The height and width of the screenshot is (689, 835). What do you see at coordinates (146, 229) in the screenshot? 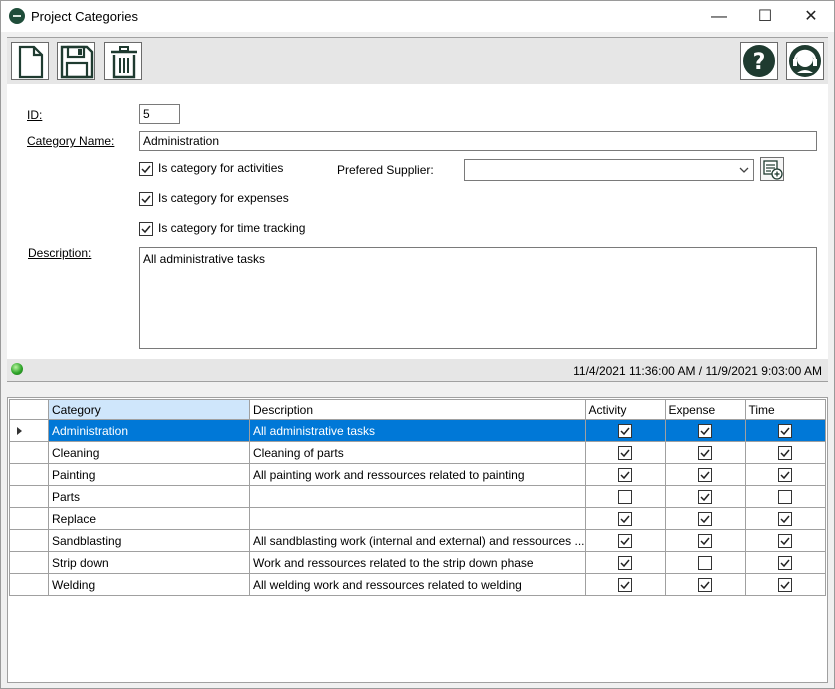
I see `time-tracking-checkbox` at bounding box center [146, 229].